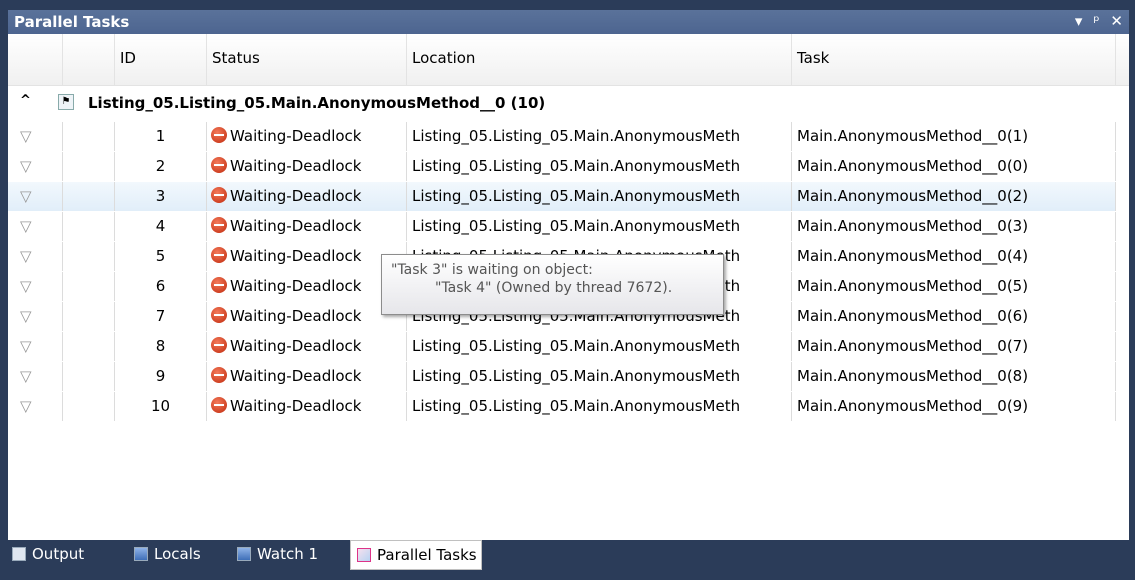 This screenshot has height=580, width=1135. I want to click on task-name: Main.AnonymousMethod__0(2), so click(954, 196).